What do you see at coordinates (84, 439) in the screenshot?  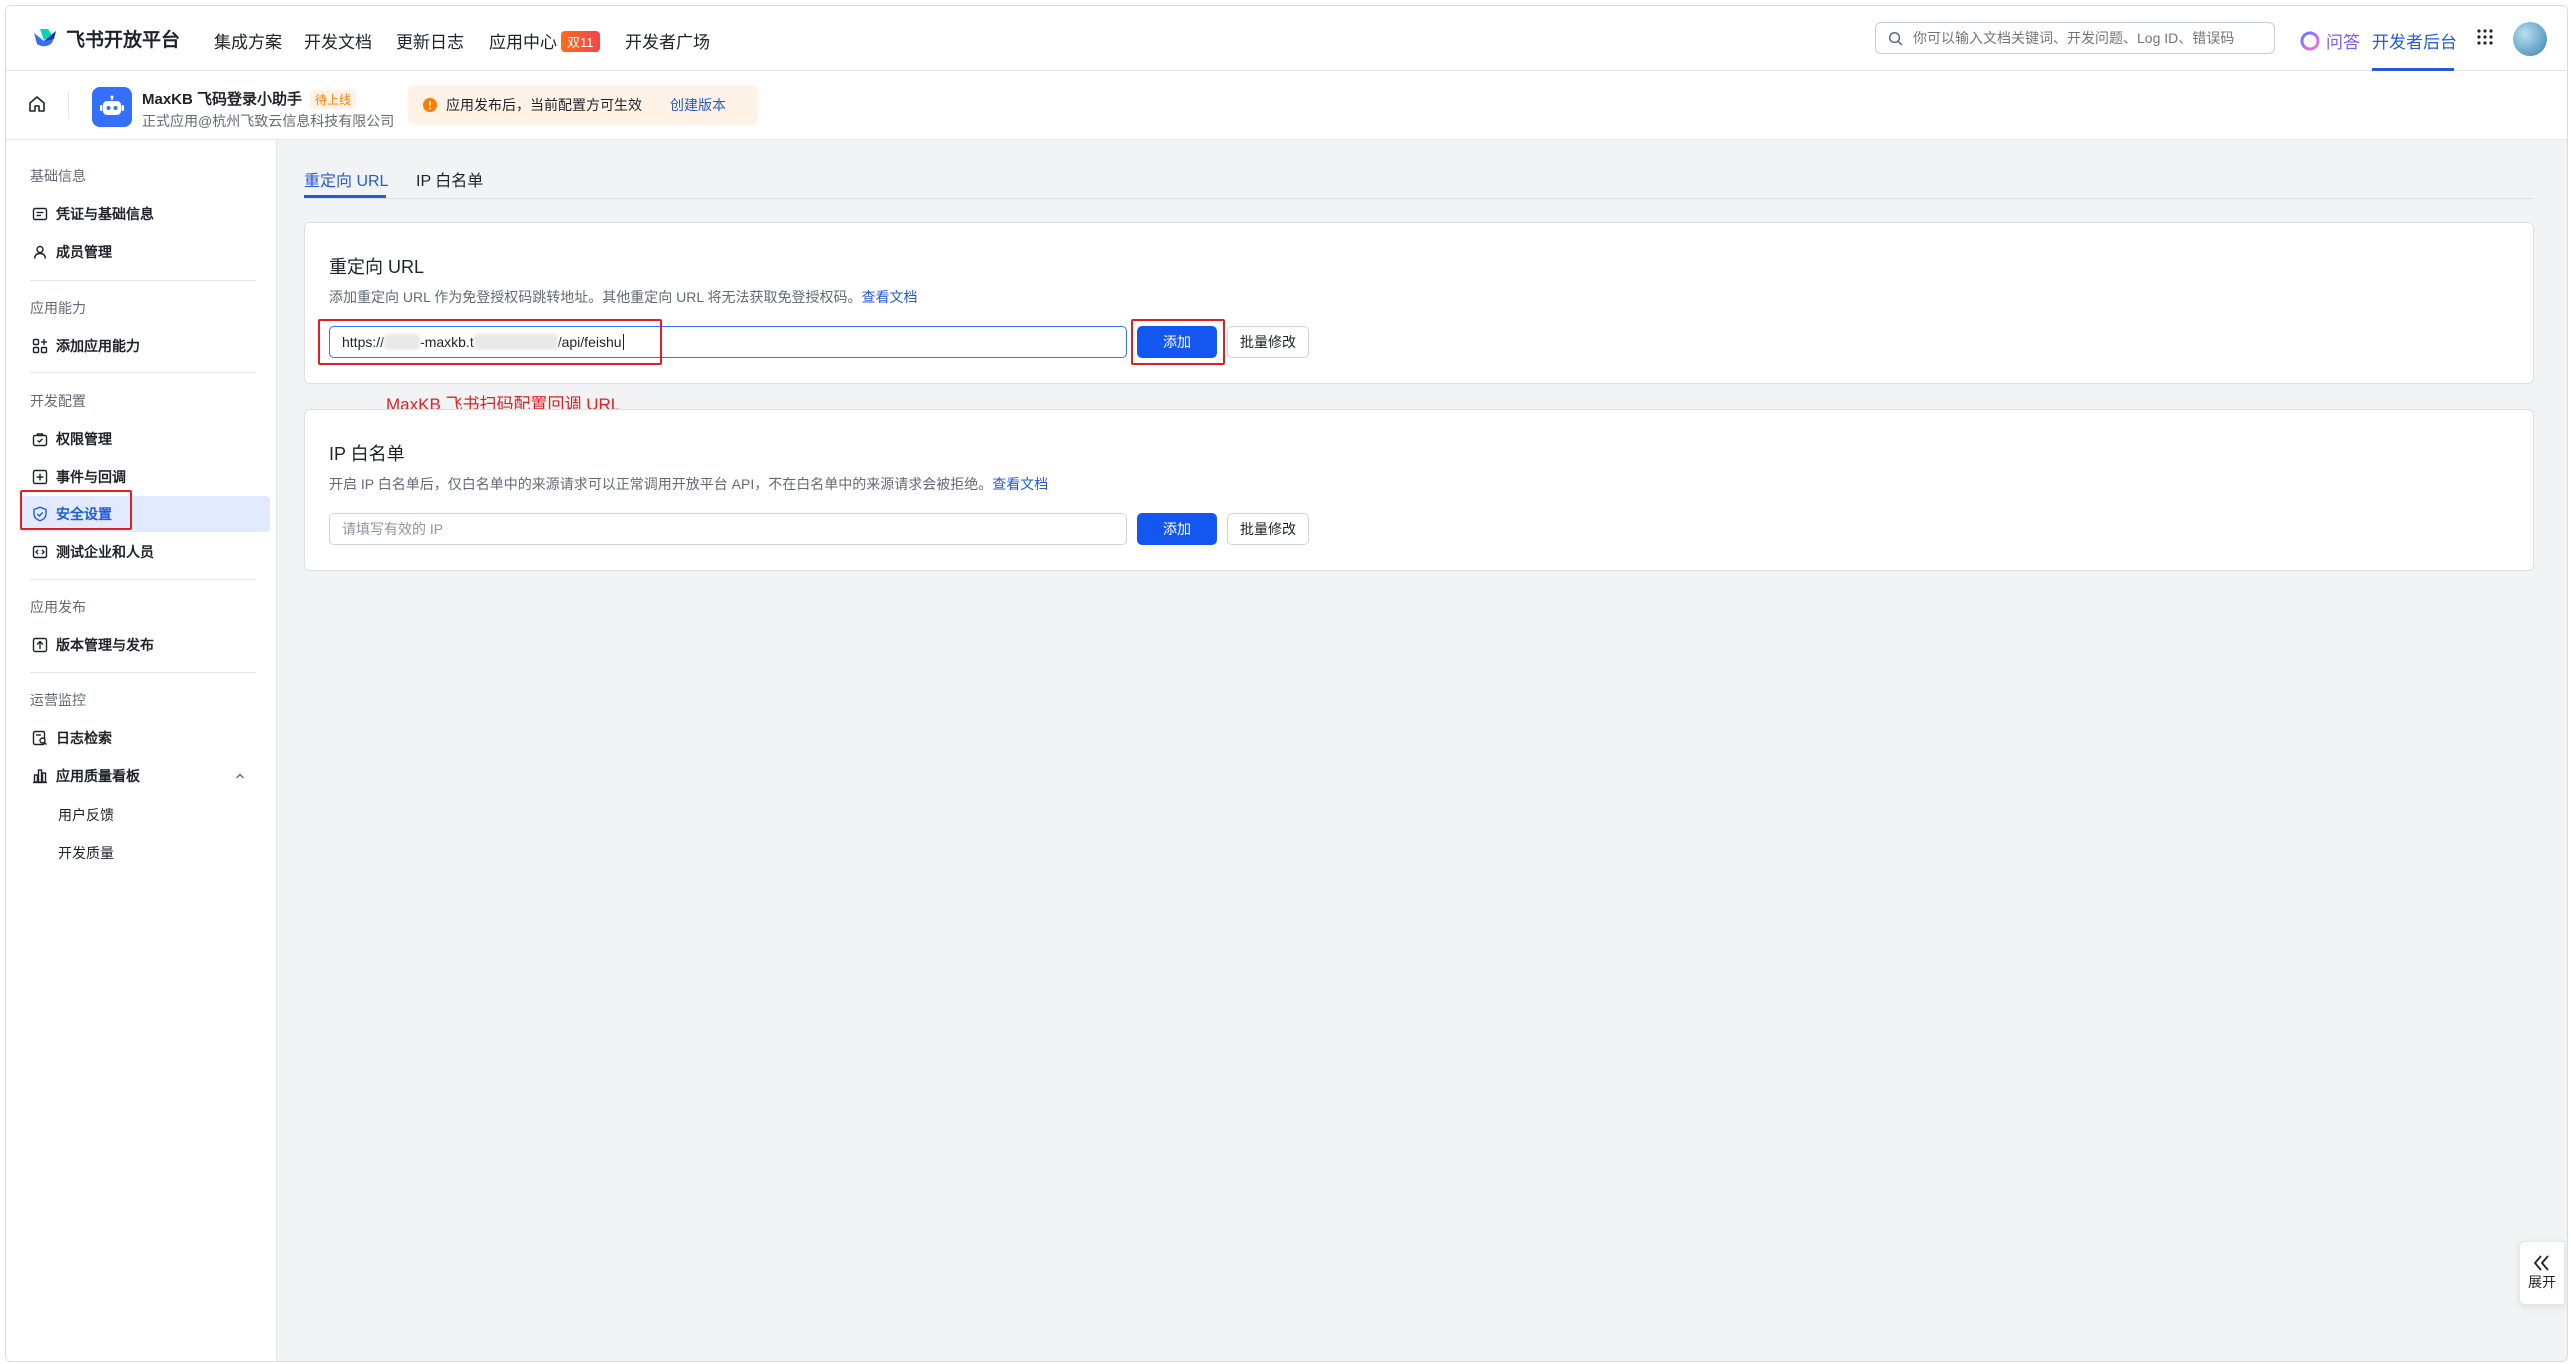 I see `sidebar-item-label: 权限管理` at bounding box center [84, 439].